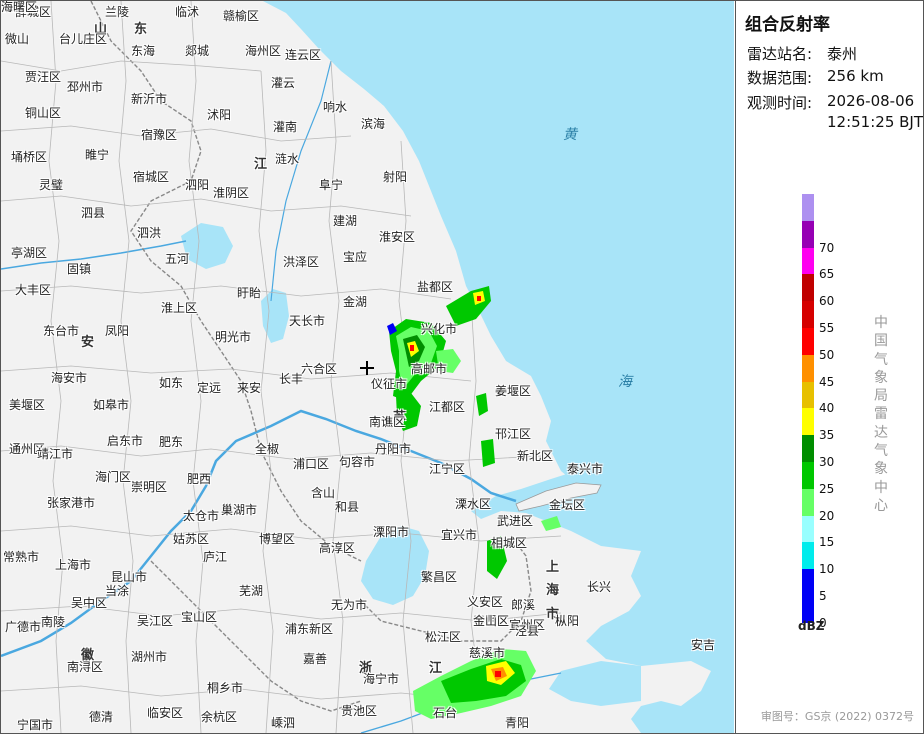  What do you see at coordinates (29, 157) in the screenshot?
I see `place-label: 埇桥区` at bounding box center [29, 157].